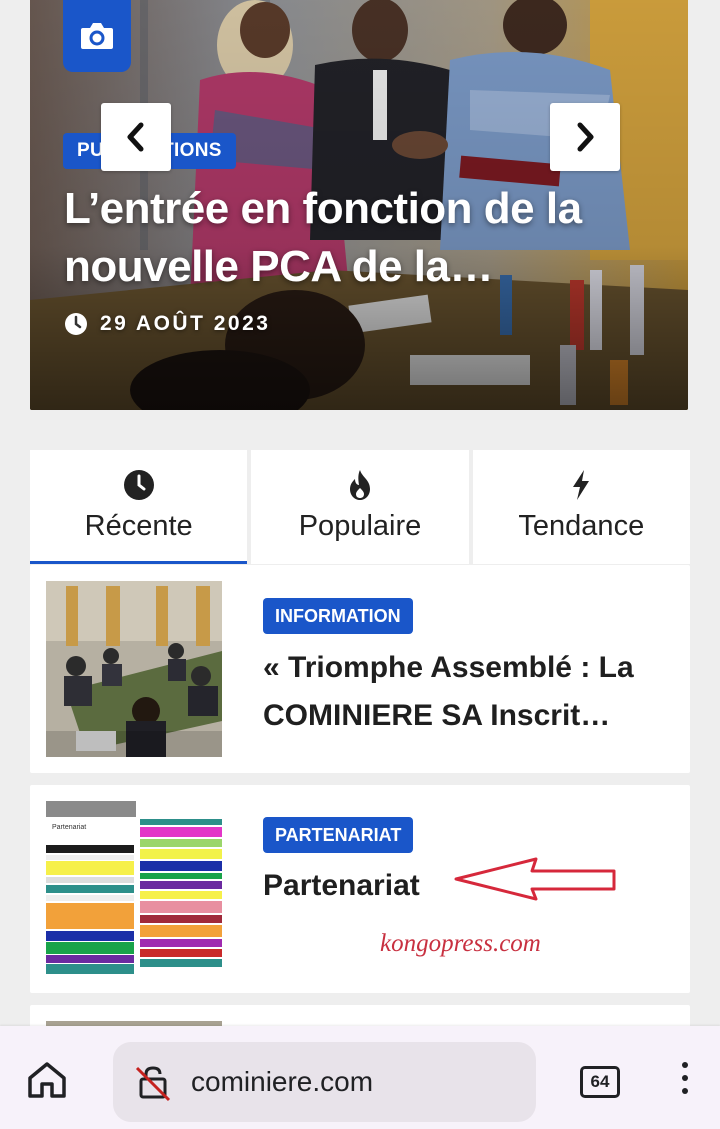  I want to click on home-icon, so click(47, 1080).